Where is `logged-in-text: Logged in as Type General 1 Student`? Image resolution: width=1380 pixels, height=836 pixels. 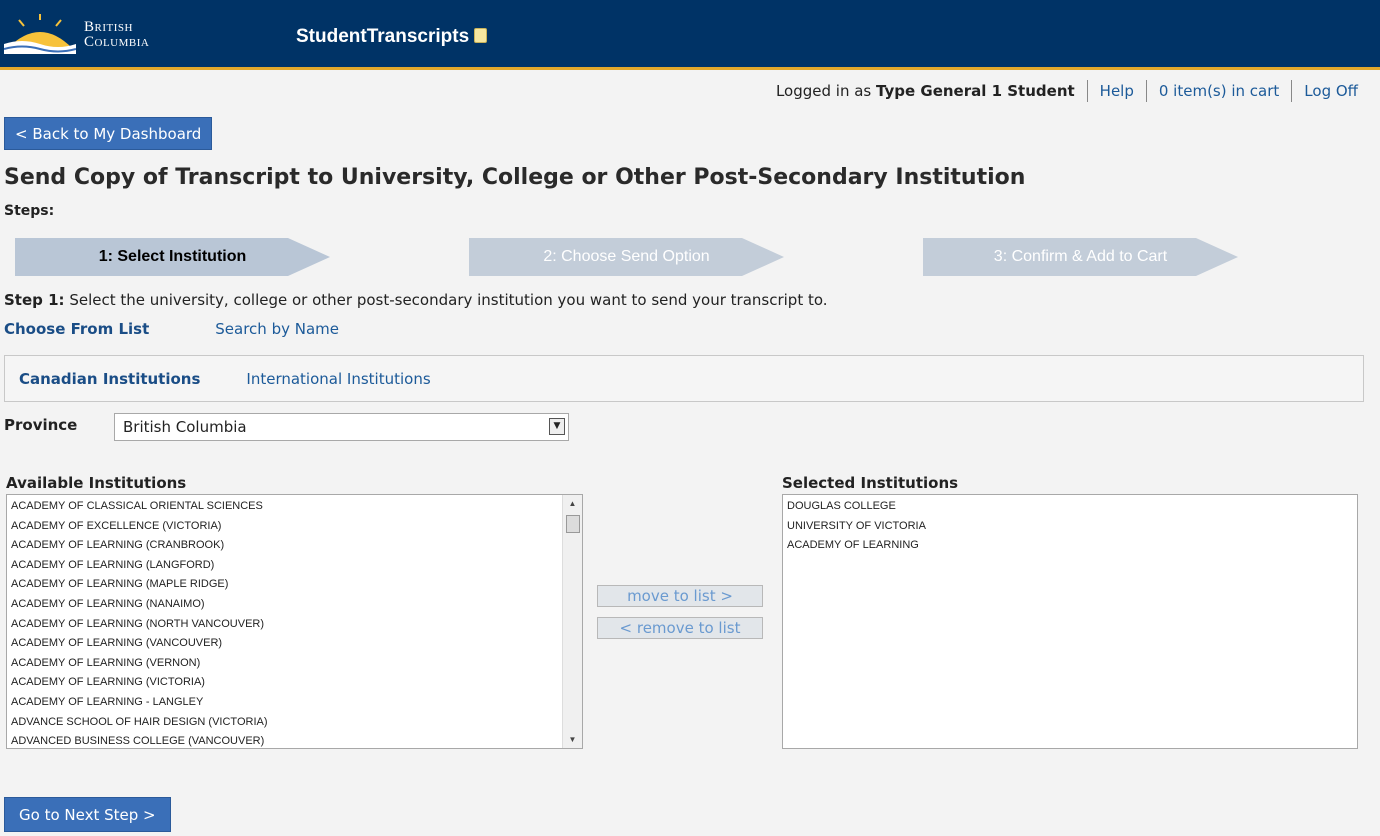 logged-in-text: Logged in as Type General 1 Student is located at coordinates (925, 91).